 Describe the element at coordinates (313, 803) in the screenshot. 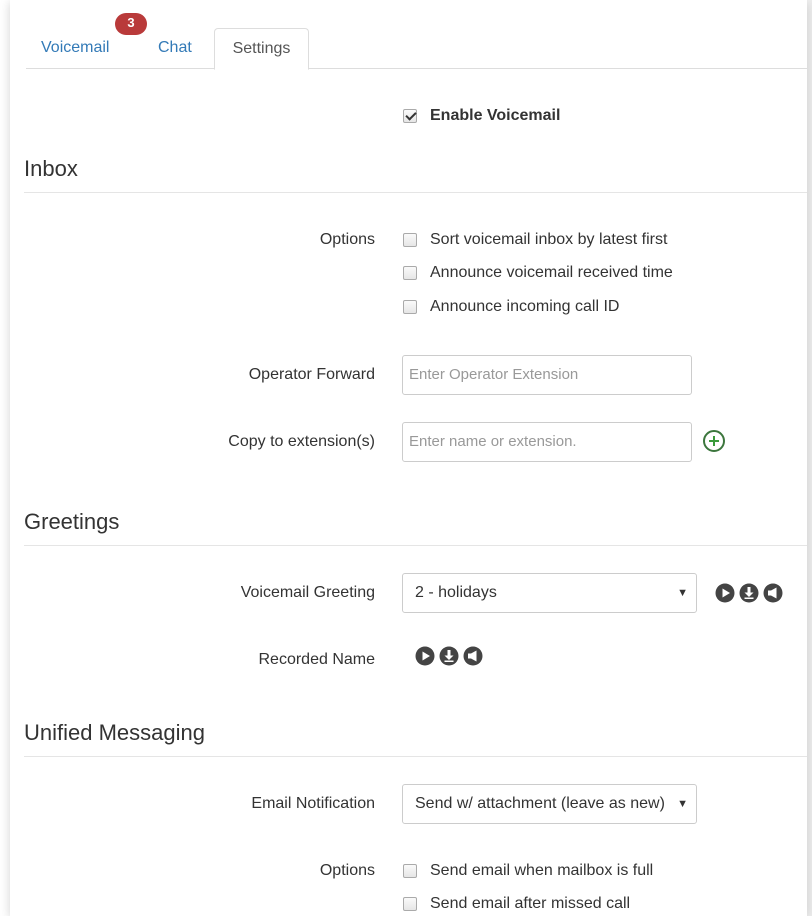

I see `email-notification-label: Email Notification` at that location.